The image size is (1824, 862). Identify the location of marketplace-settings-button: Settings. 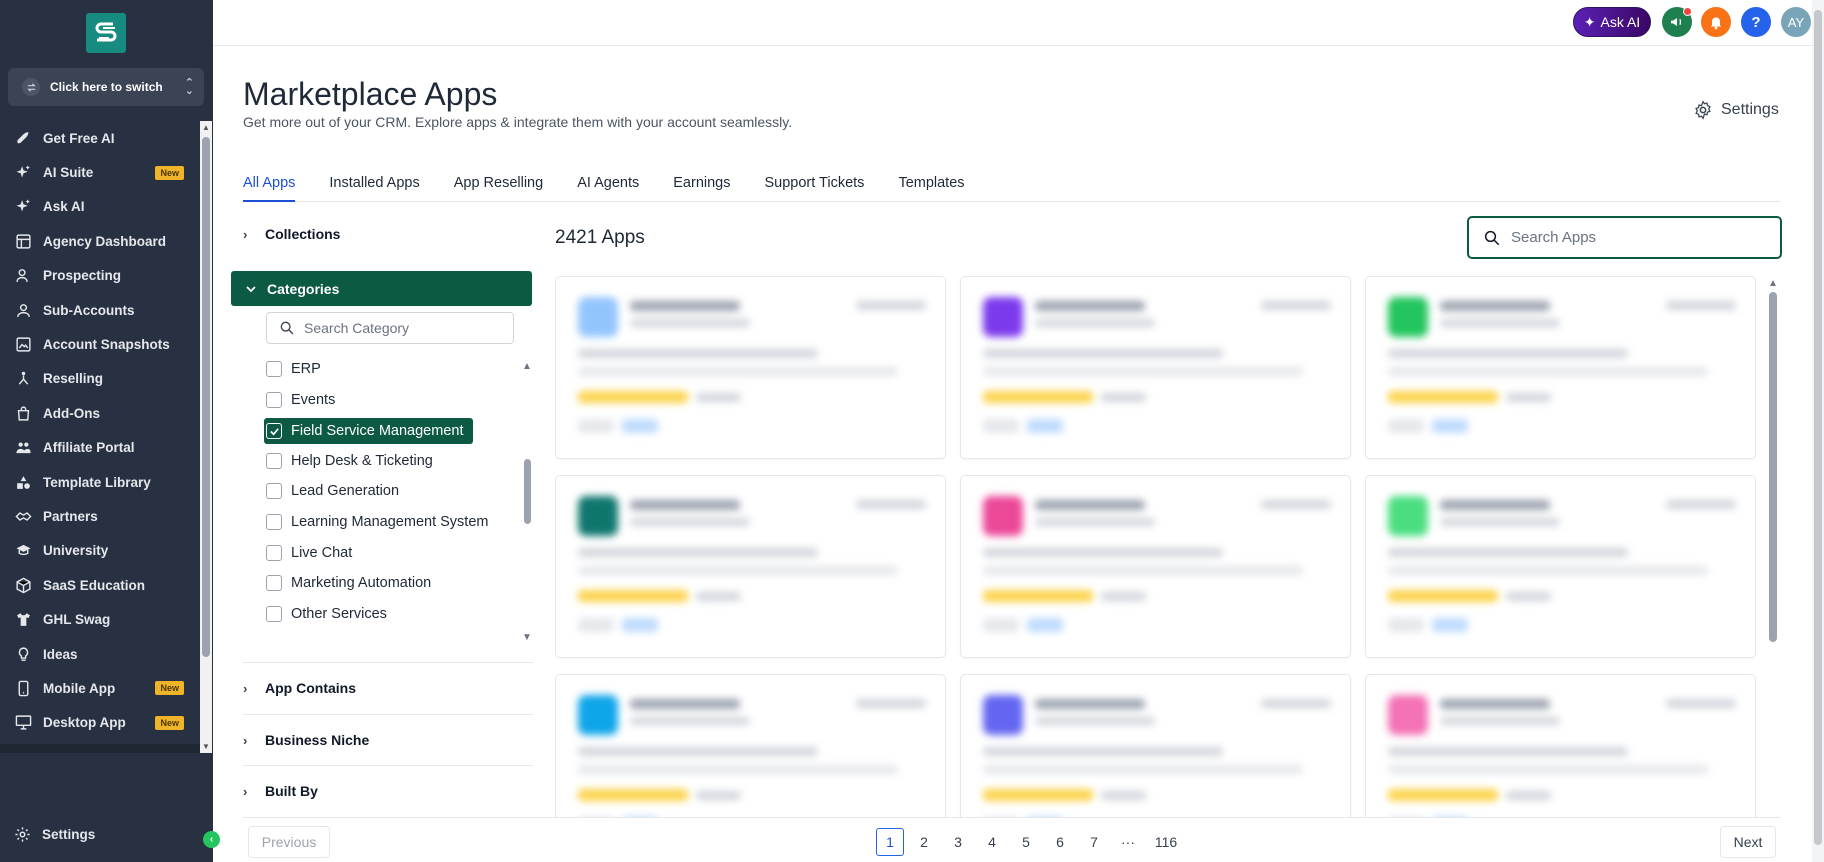
(1736, 110).